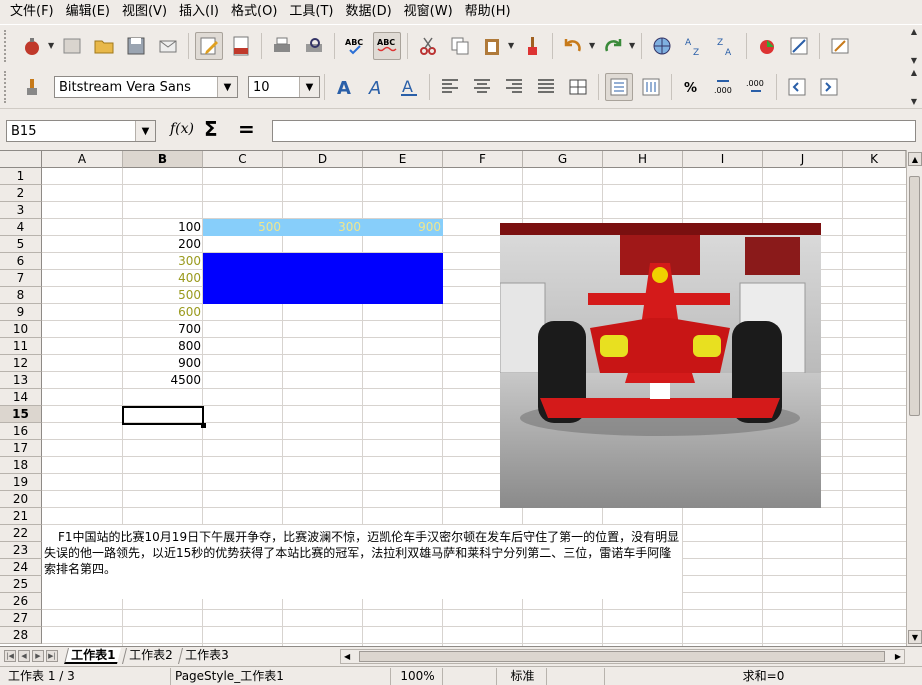 The image size is (922, 685). I want to click on menu-view: 视图(V), so click(144, 12).